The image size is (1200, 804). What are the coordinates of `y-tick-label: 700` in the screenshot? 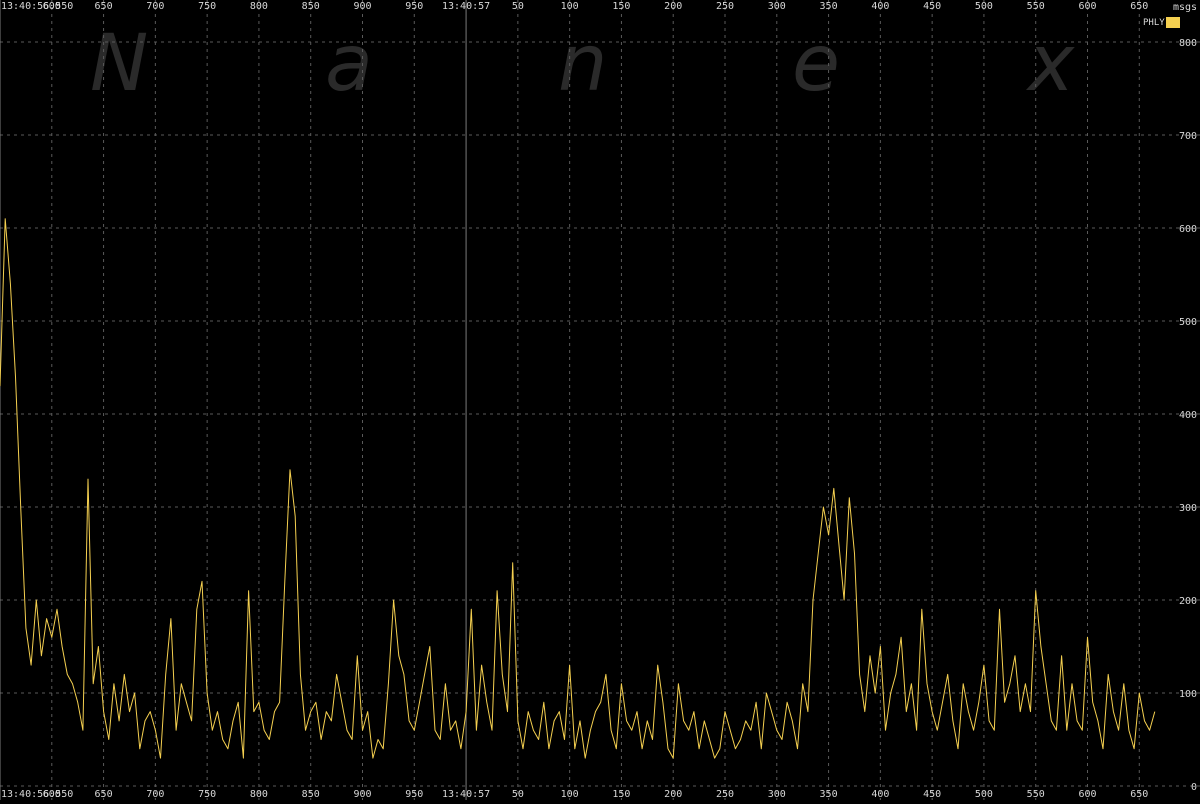 It's located at (1188, 136).